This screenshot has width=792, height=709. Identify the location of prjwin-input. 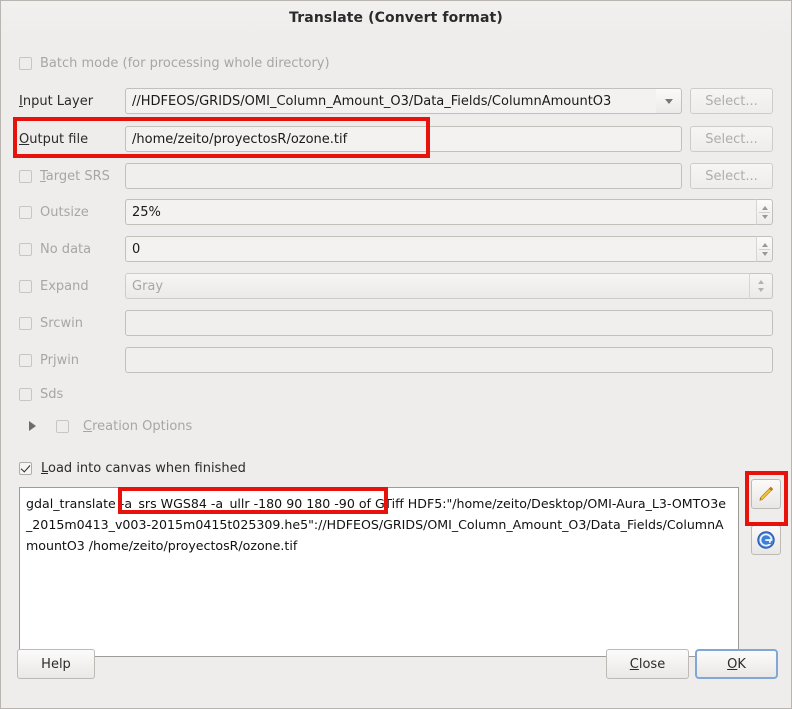
(449, 360).